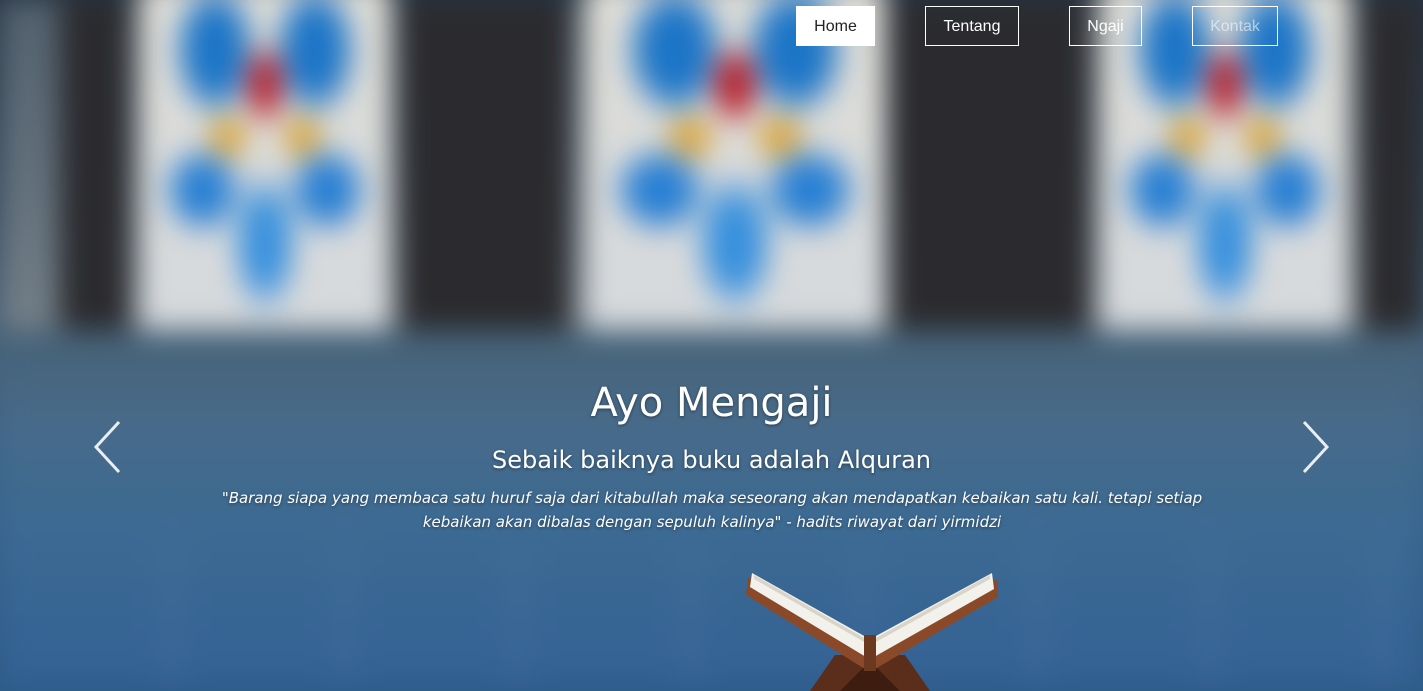  I want to click on quran-stand-image, so click(872, 632).